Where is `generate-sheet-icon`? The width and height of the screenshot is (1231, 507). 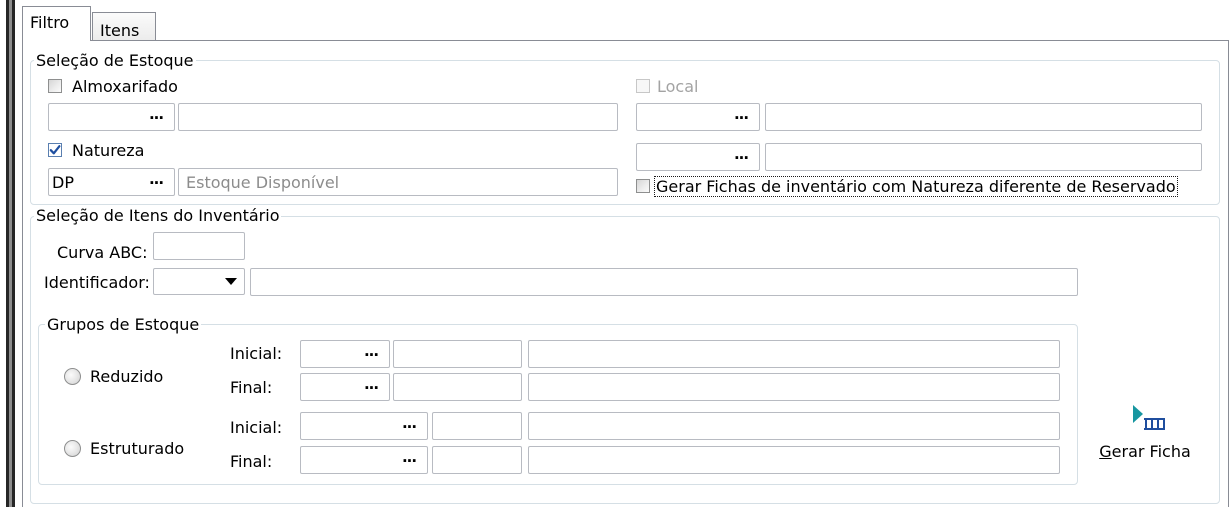
generate-sheet-icon is located at coordinates (1149, 417).